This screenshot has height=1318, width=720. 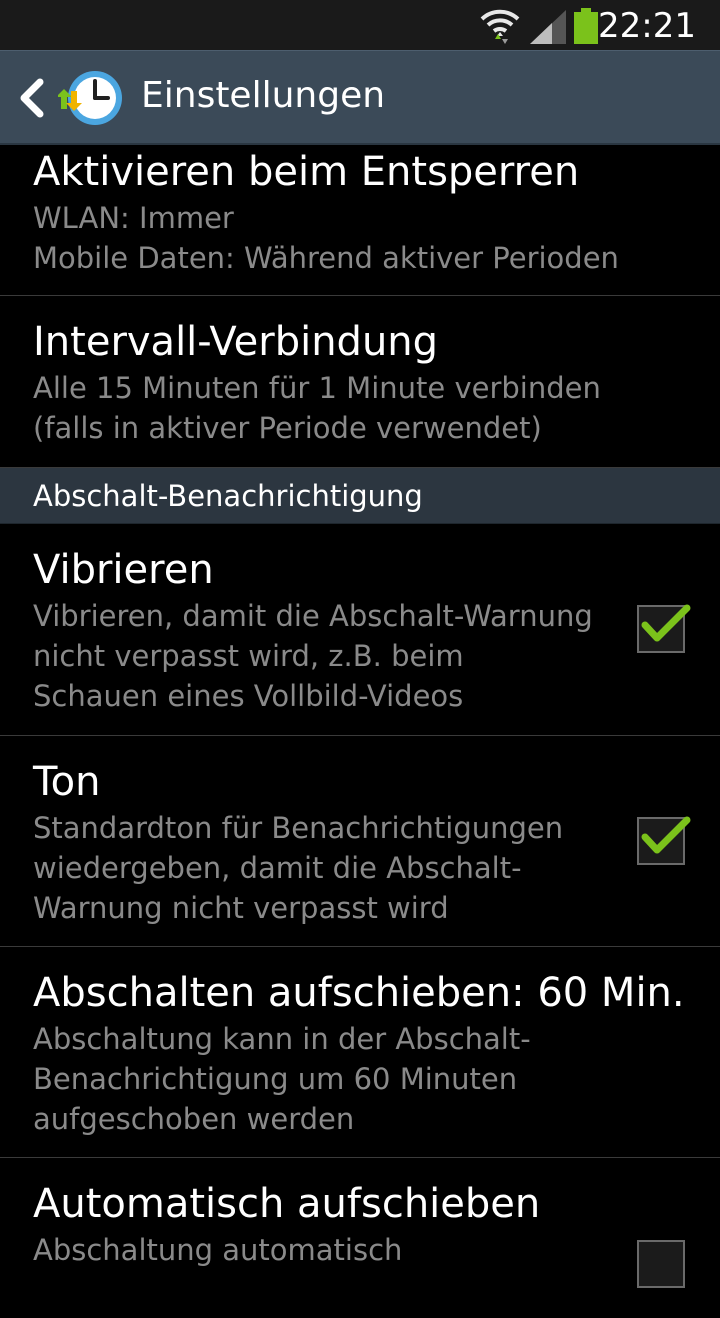 I want to click on pref-summary: (falls in aktiver Periode verwendet), so click(x=287, y=428).